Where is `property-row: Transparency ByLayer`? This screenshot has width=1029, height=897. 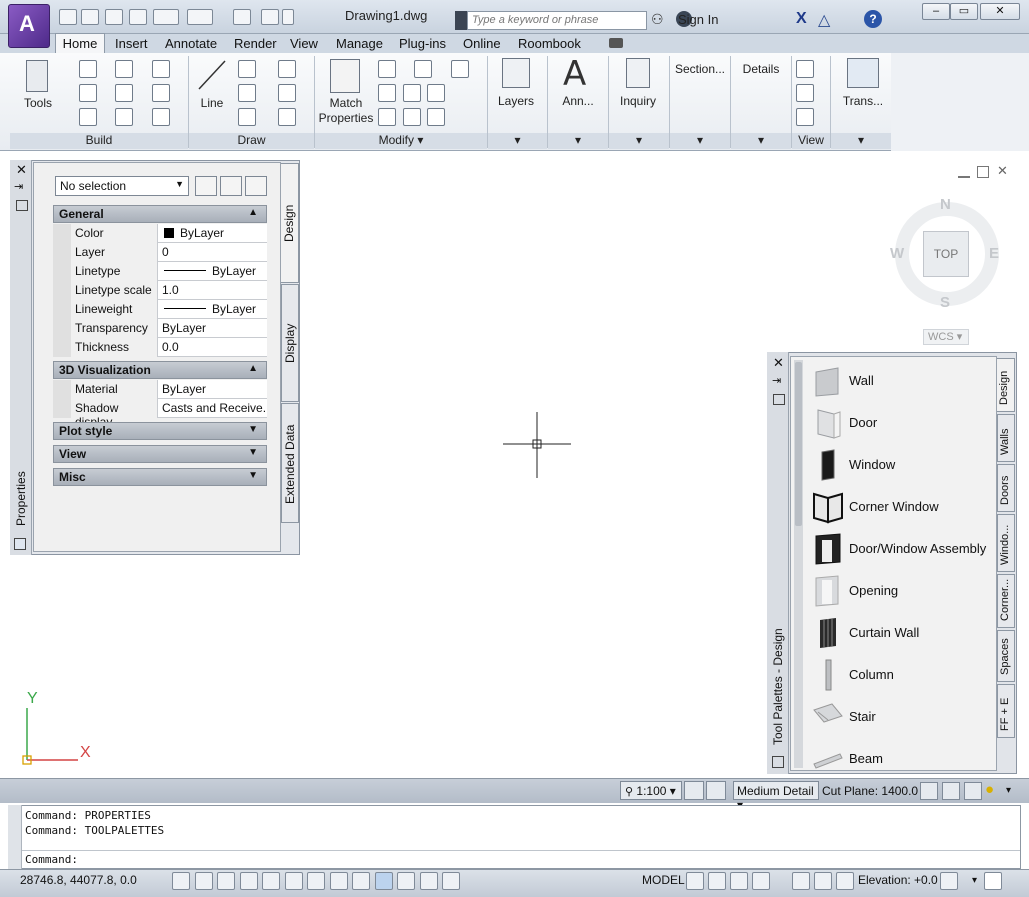
property-row: Transparency ByLayer is located at coordinates (169, 328).